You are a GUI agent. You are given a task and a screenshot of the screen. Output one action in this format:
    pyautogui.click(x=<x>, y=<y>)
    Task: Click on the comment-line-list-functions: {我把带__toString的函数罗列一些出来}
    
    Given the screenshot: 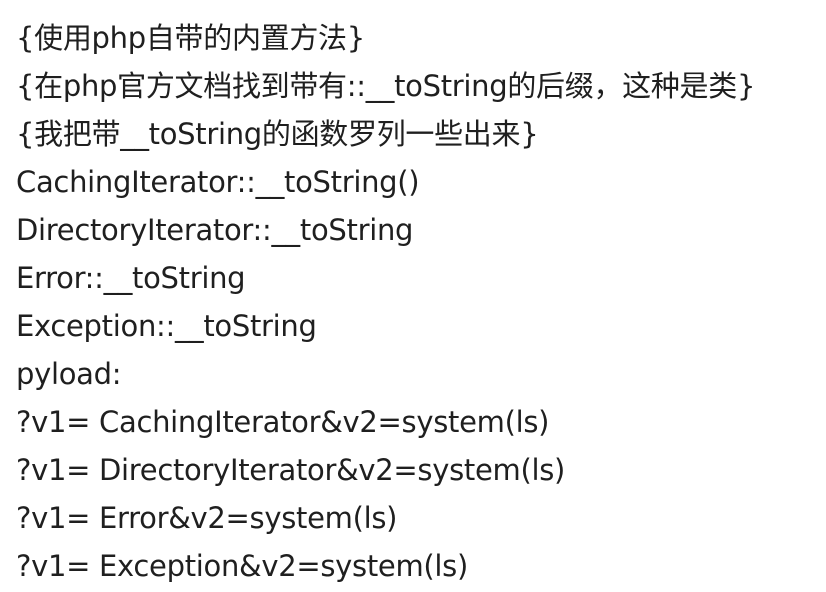 What is the action you would take?
    pyautogui.click(x=277, y=134)
    